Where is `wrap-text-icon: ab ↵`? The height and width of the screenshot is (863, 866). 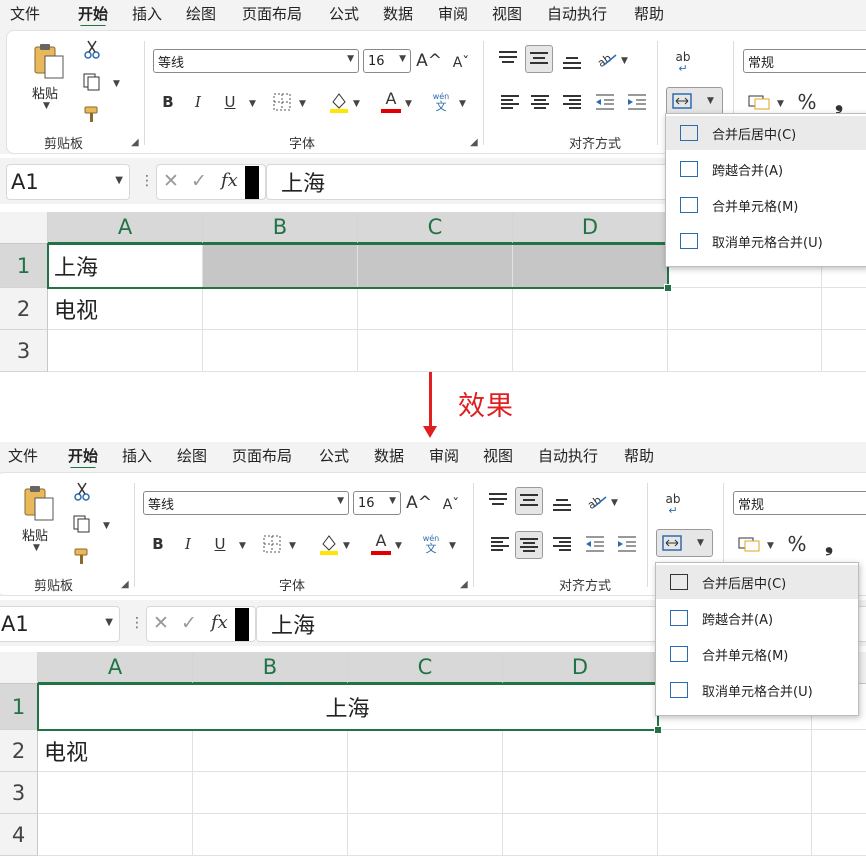
wrap-text-icon: ab ↵ is located at coordinates (683, 62).